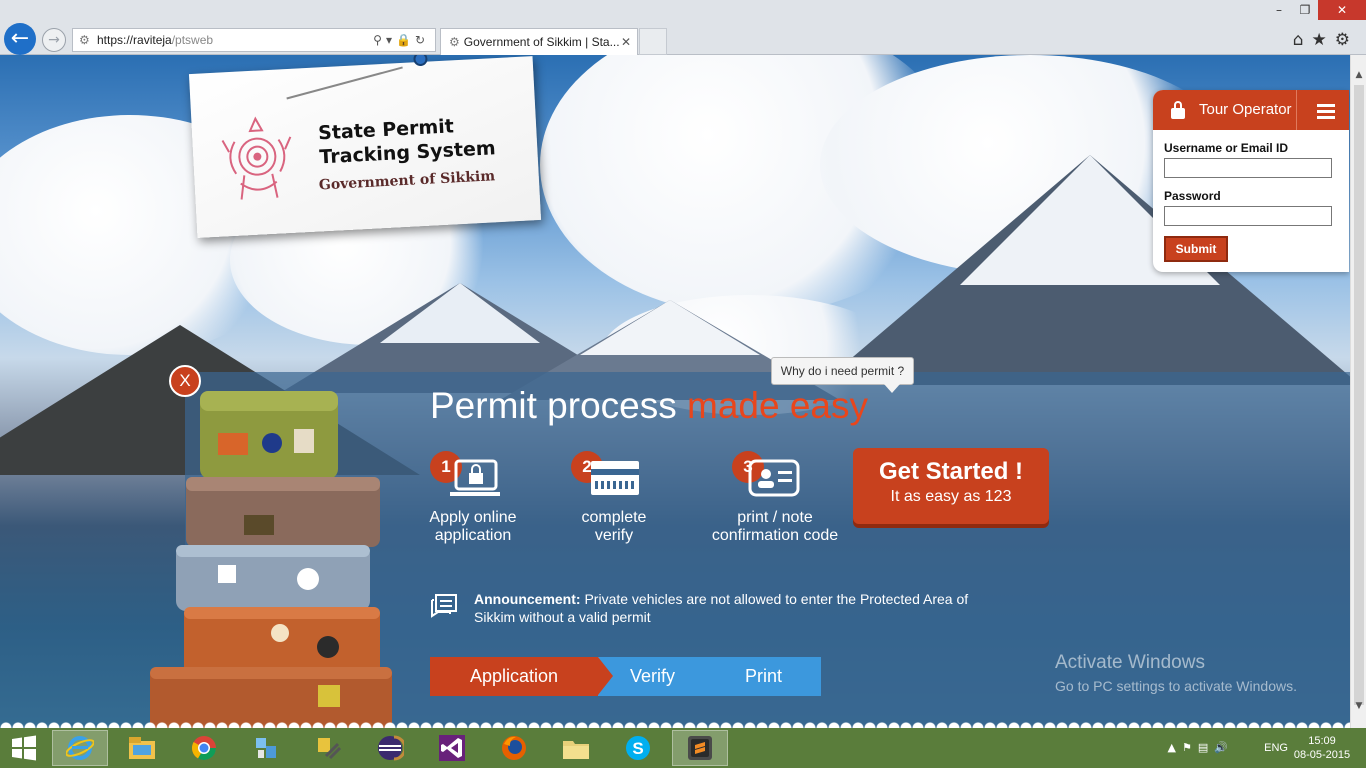 This screenshot has width=1366, height=768. I want to click on address-bar: ⚙ https://raviteja/ptsweb ⚲▾🔒↻, so click(254, 40).